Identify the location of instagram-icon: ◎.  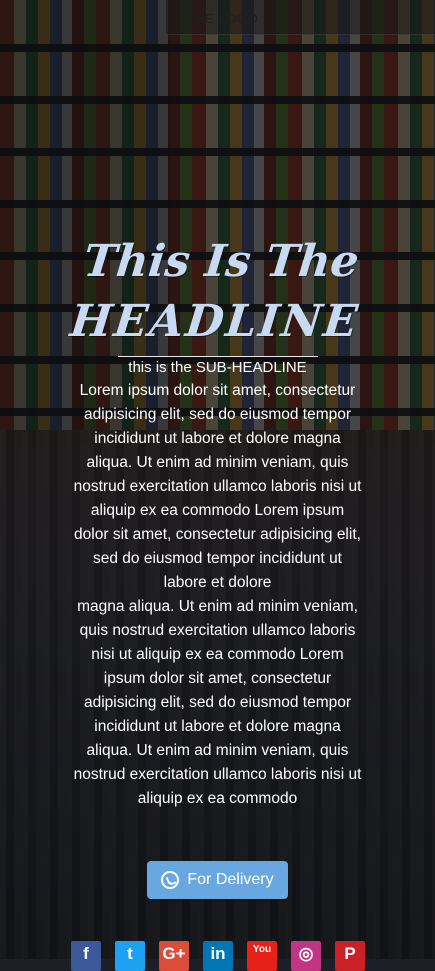
(306, 956).